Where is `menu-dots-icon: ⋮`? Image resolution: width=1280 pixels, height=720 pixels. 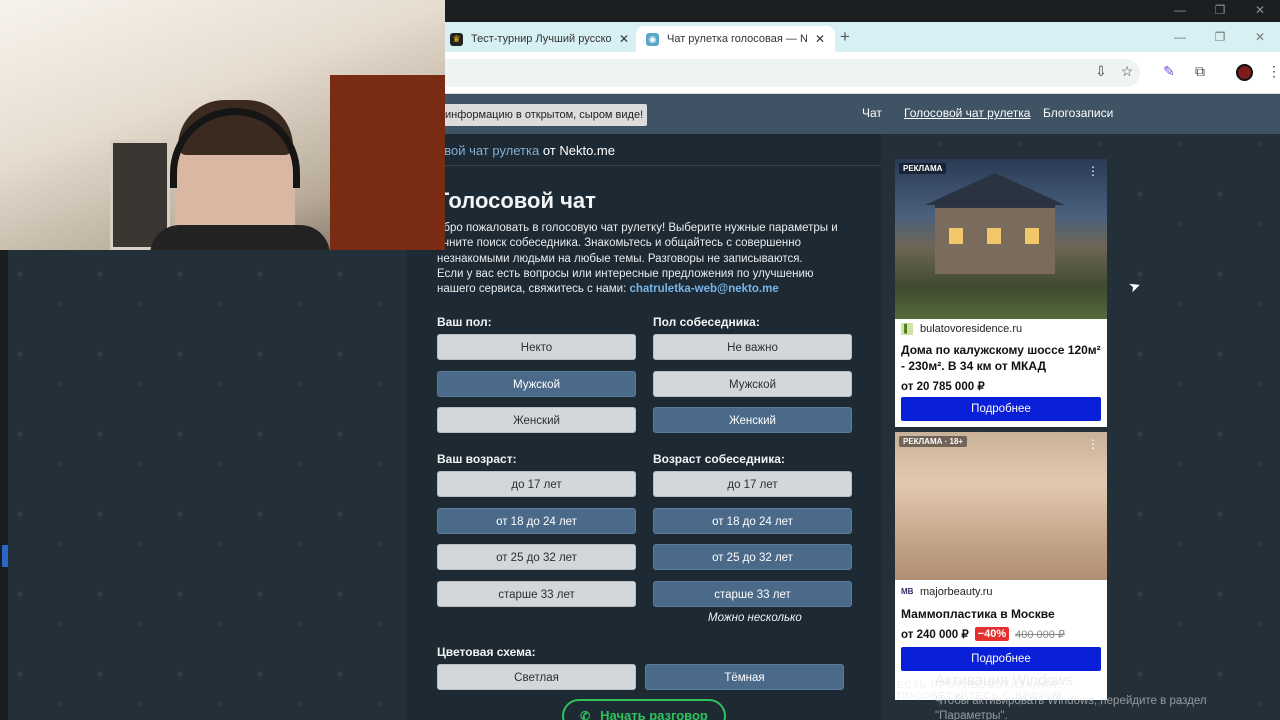
menu-dots-icon: ⋮ is located at coordinates (1272, 71).